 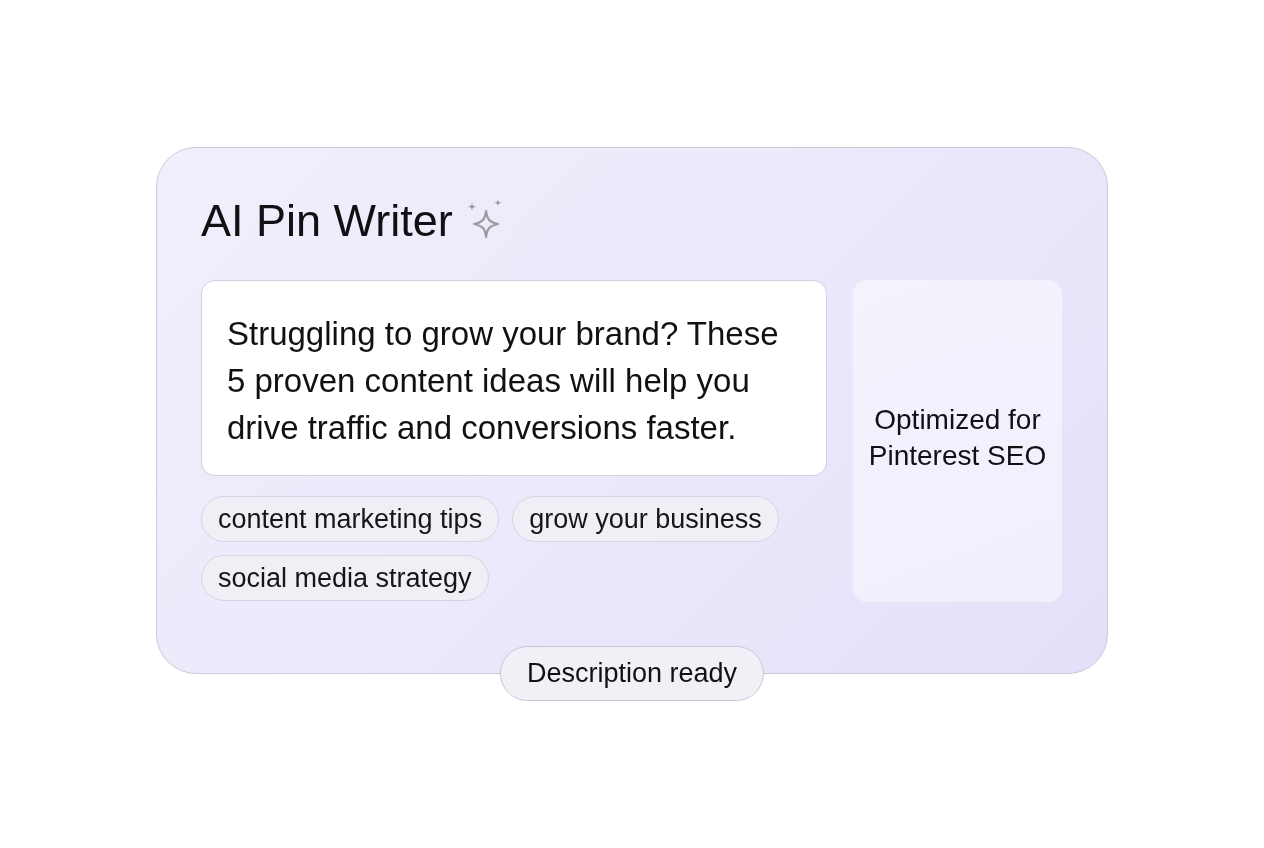 What do you see at coordinates (503, 381) in the screenshot?
I see `description-text: Struggling to grow your brand? These 5 proven content ideas will help you drive traffic and conversions faster.` at bounding box center [503, 381].